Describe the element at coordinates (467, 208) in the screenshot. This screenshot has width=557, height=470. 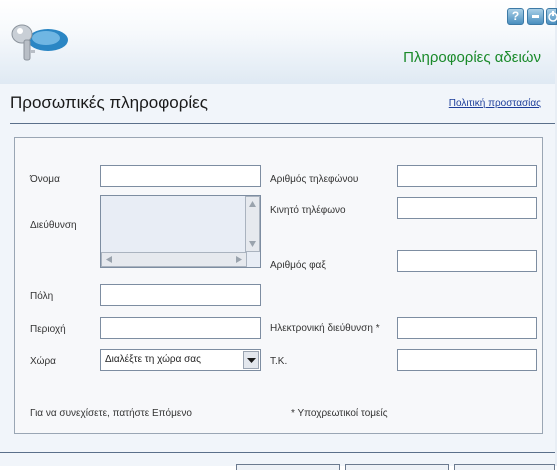
I see `mobile-input` at that location.